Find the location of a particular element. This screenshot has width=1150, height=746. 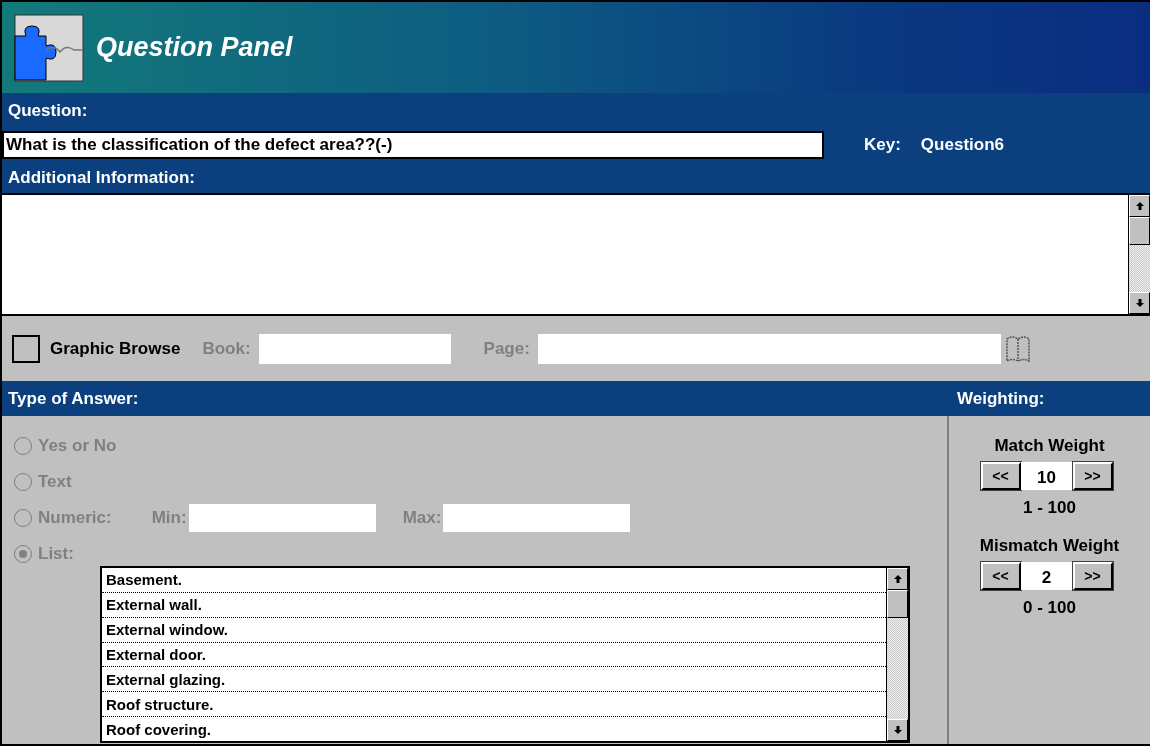

key-label: Key: is located at coordinates (882, 145).